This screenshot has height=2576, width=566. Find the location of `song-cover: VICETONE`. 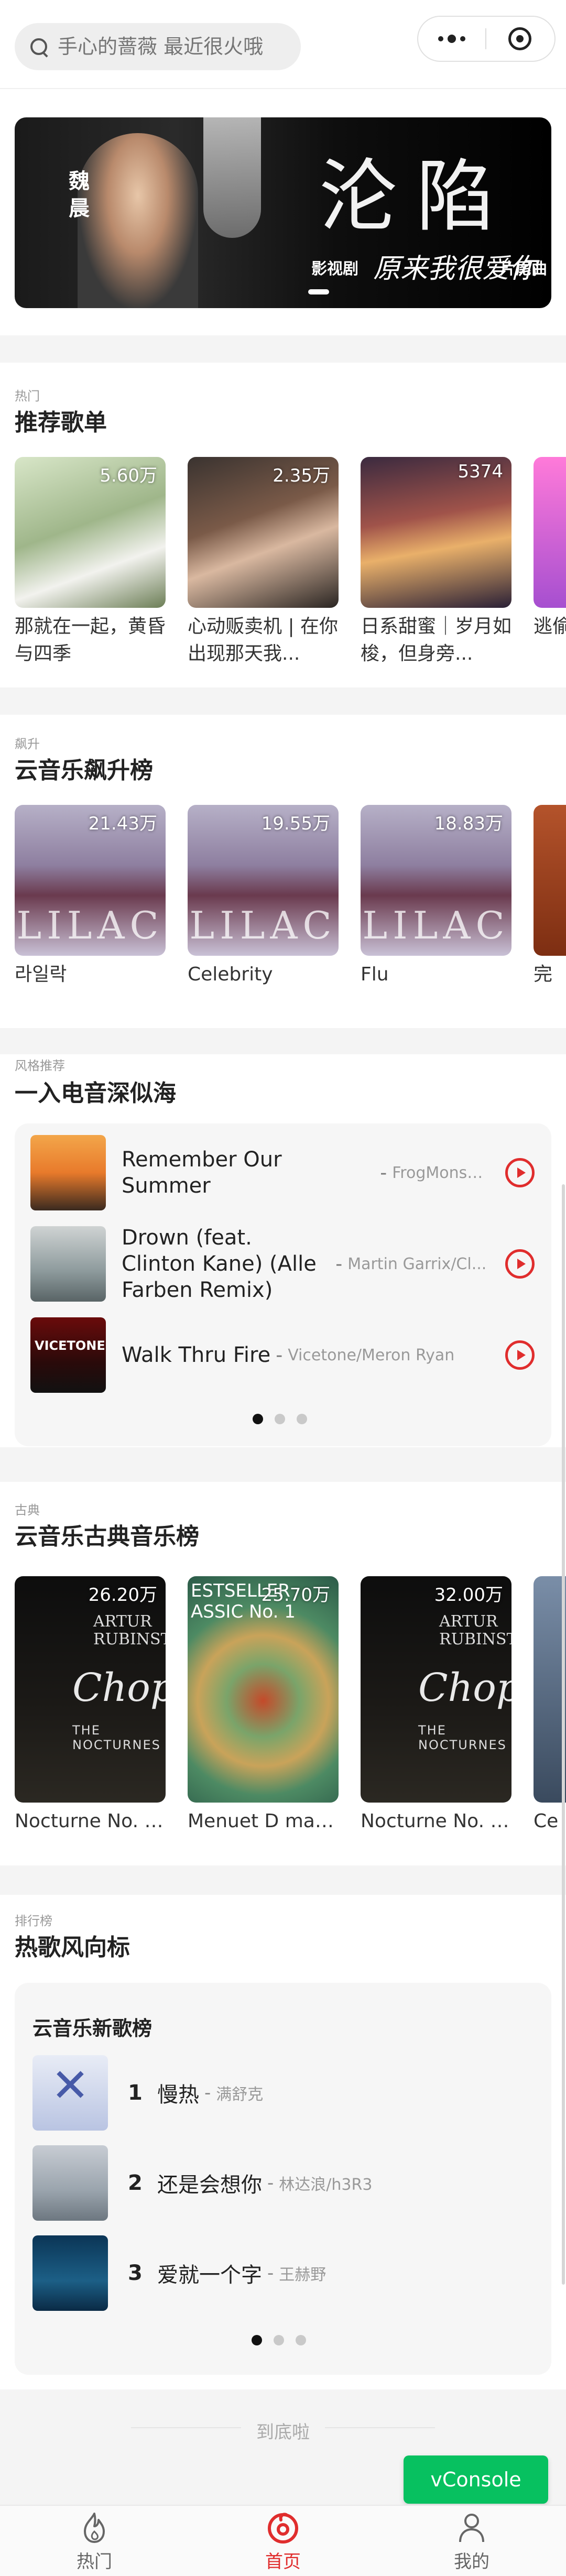

song-cover: VICETONE is located at coordinates (68, 1355).